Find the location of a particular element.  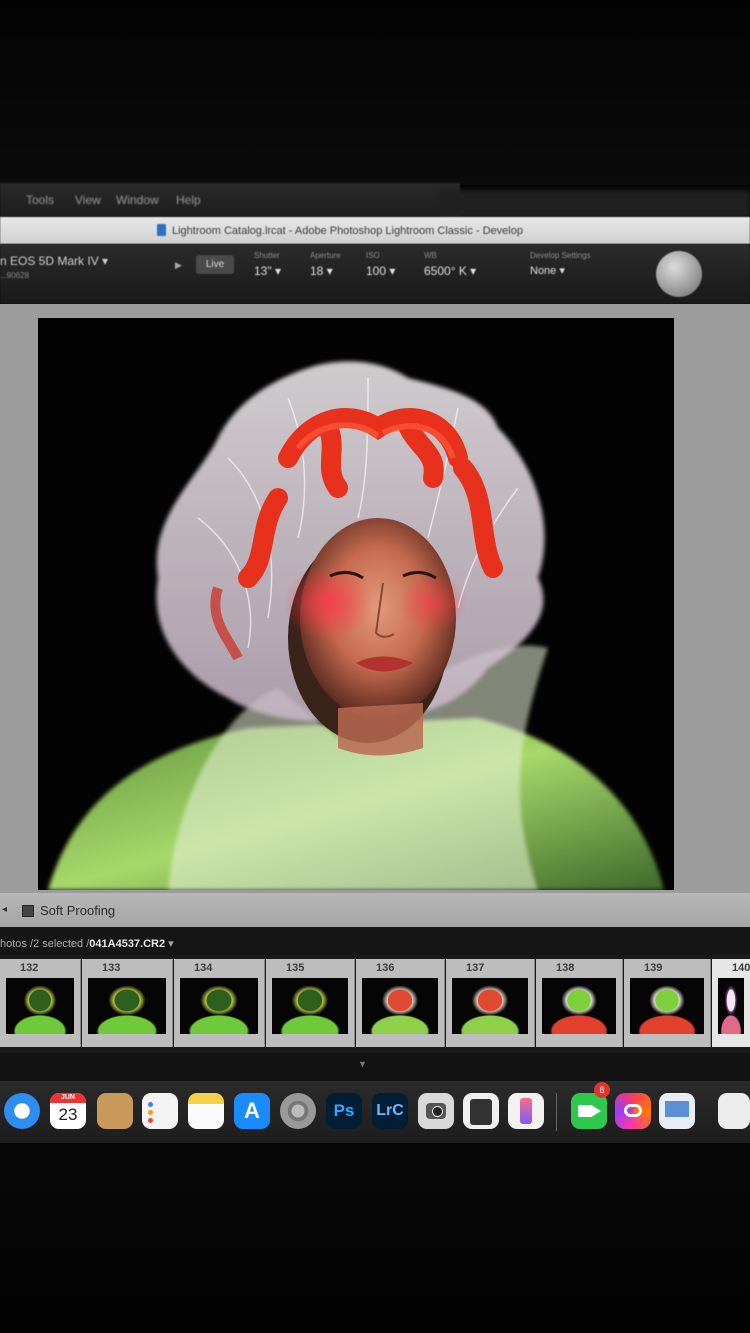

frame-number: 140 is located at coordinates (741, 968).